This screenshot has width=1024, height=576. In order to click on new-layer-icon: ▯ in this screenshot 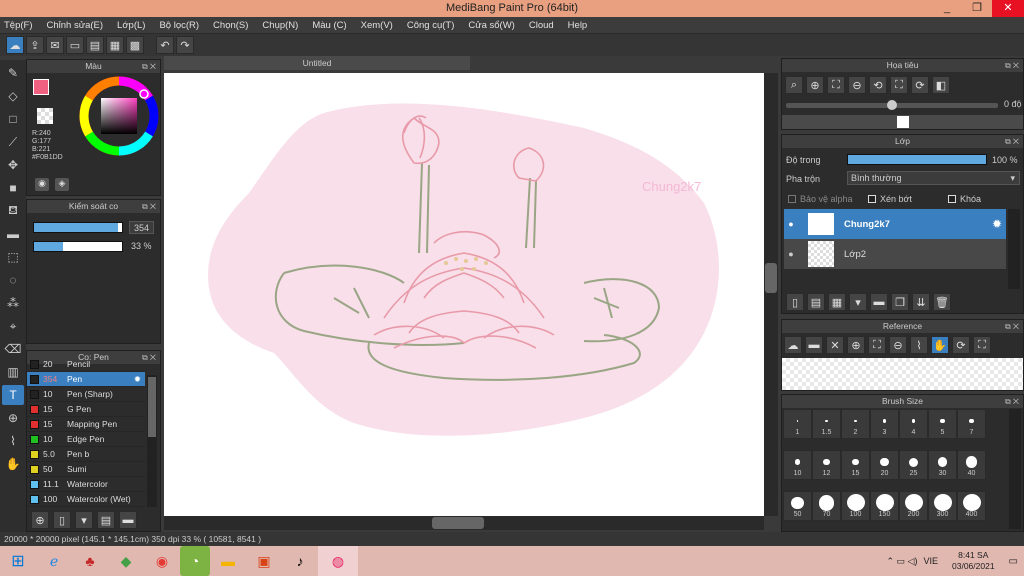, I will do `click(795, 302)`.